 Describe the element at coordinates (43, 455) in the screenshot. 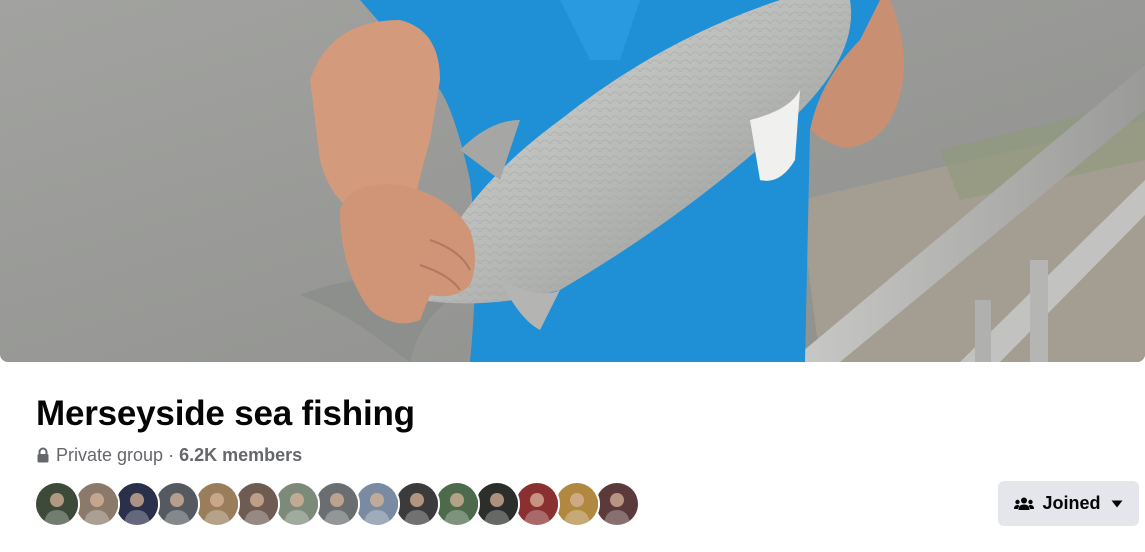

I see `lock-icon` at that location.